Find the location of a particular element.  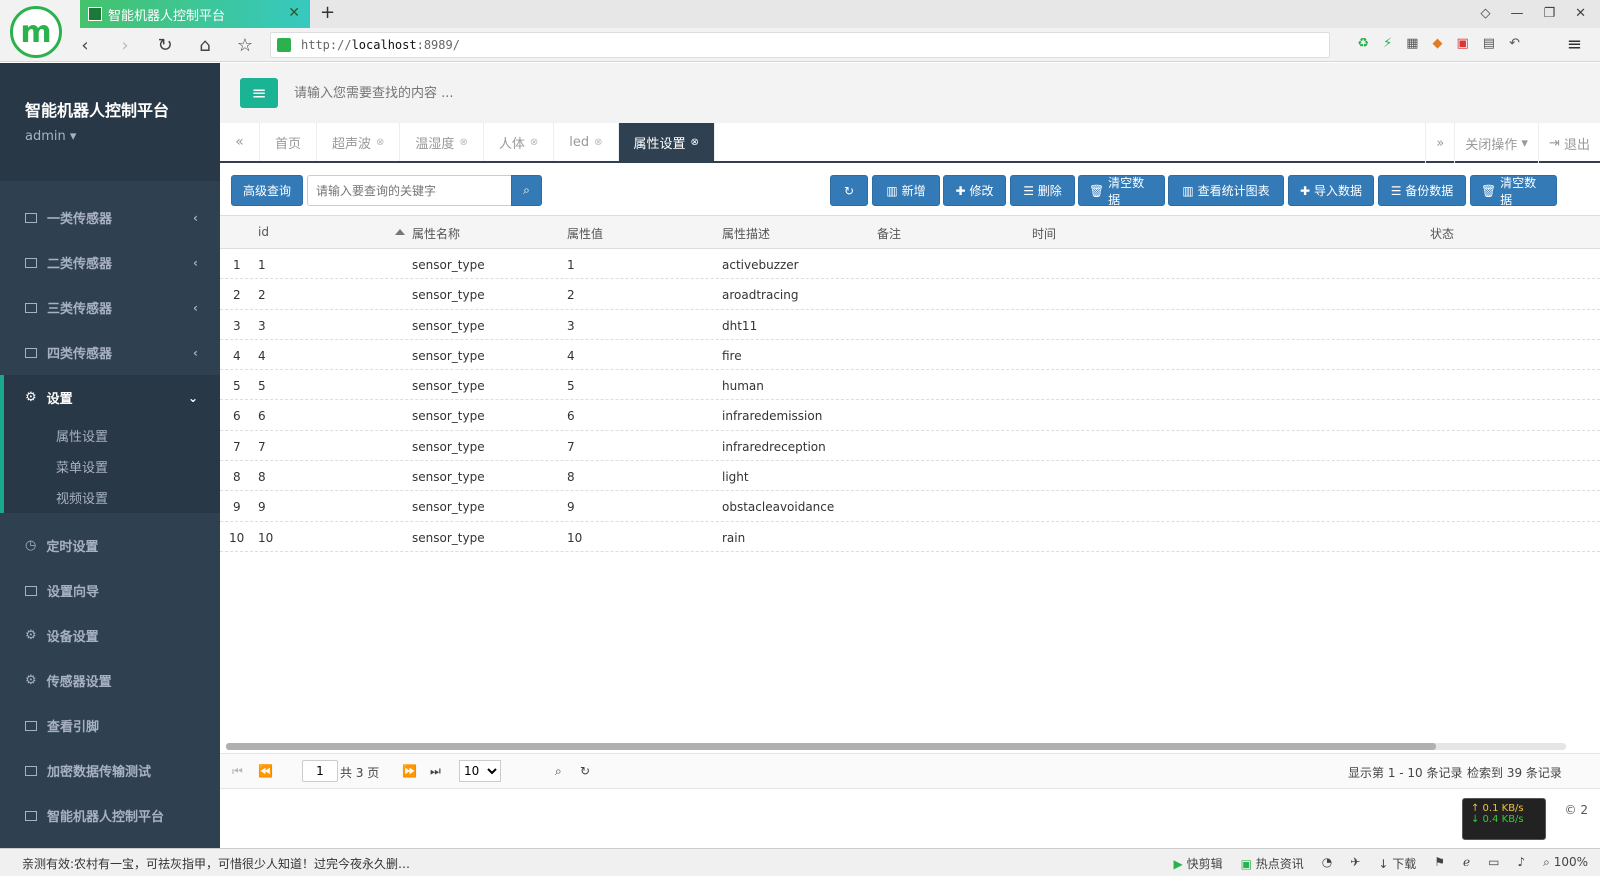

tab-temp-humidity: 温湿度 ⊗ is located at coordinates (442, 142).